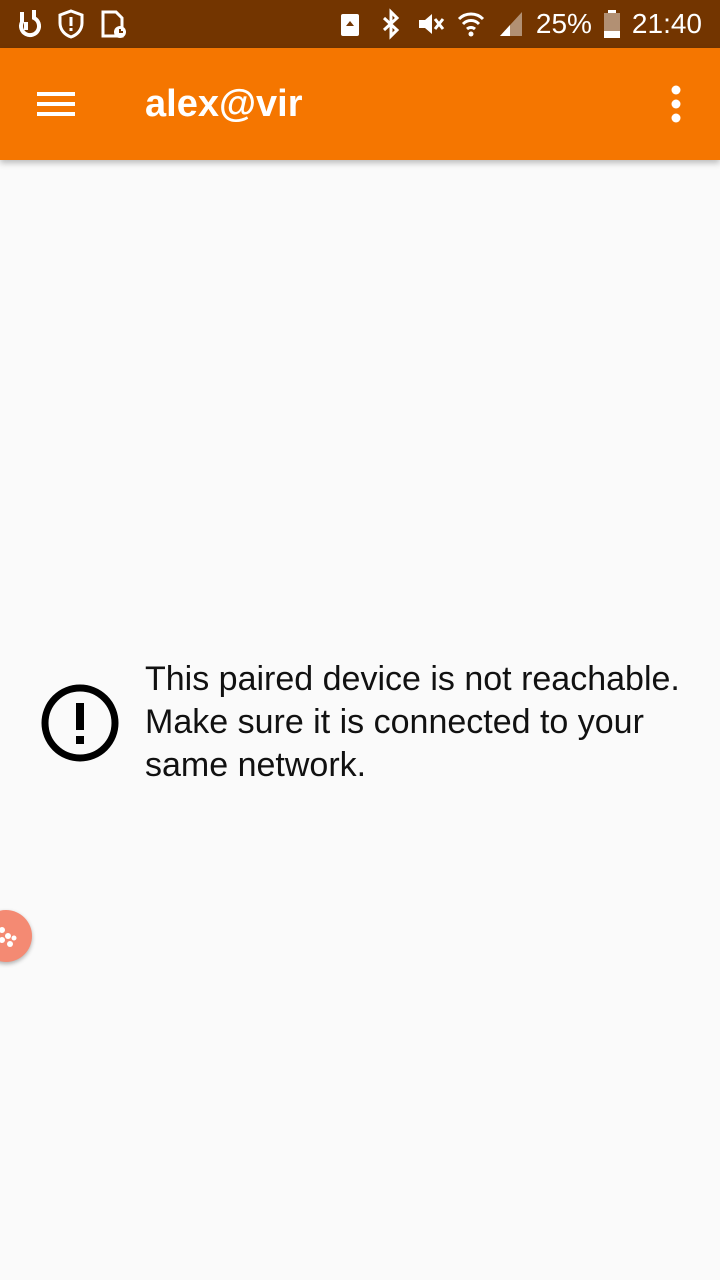  I want to click on cloud-upload-icon, so click(349, 25).